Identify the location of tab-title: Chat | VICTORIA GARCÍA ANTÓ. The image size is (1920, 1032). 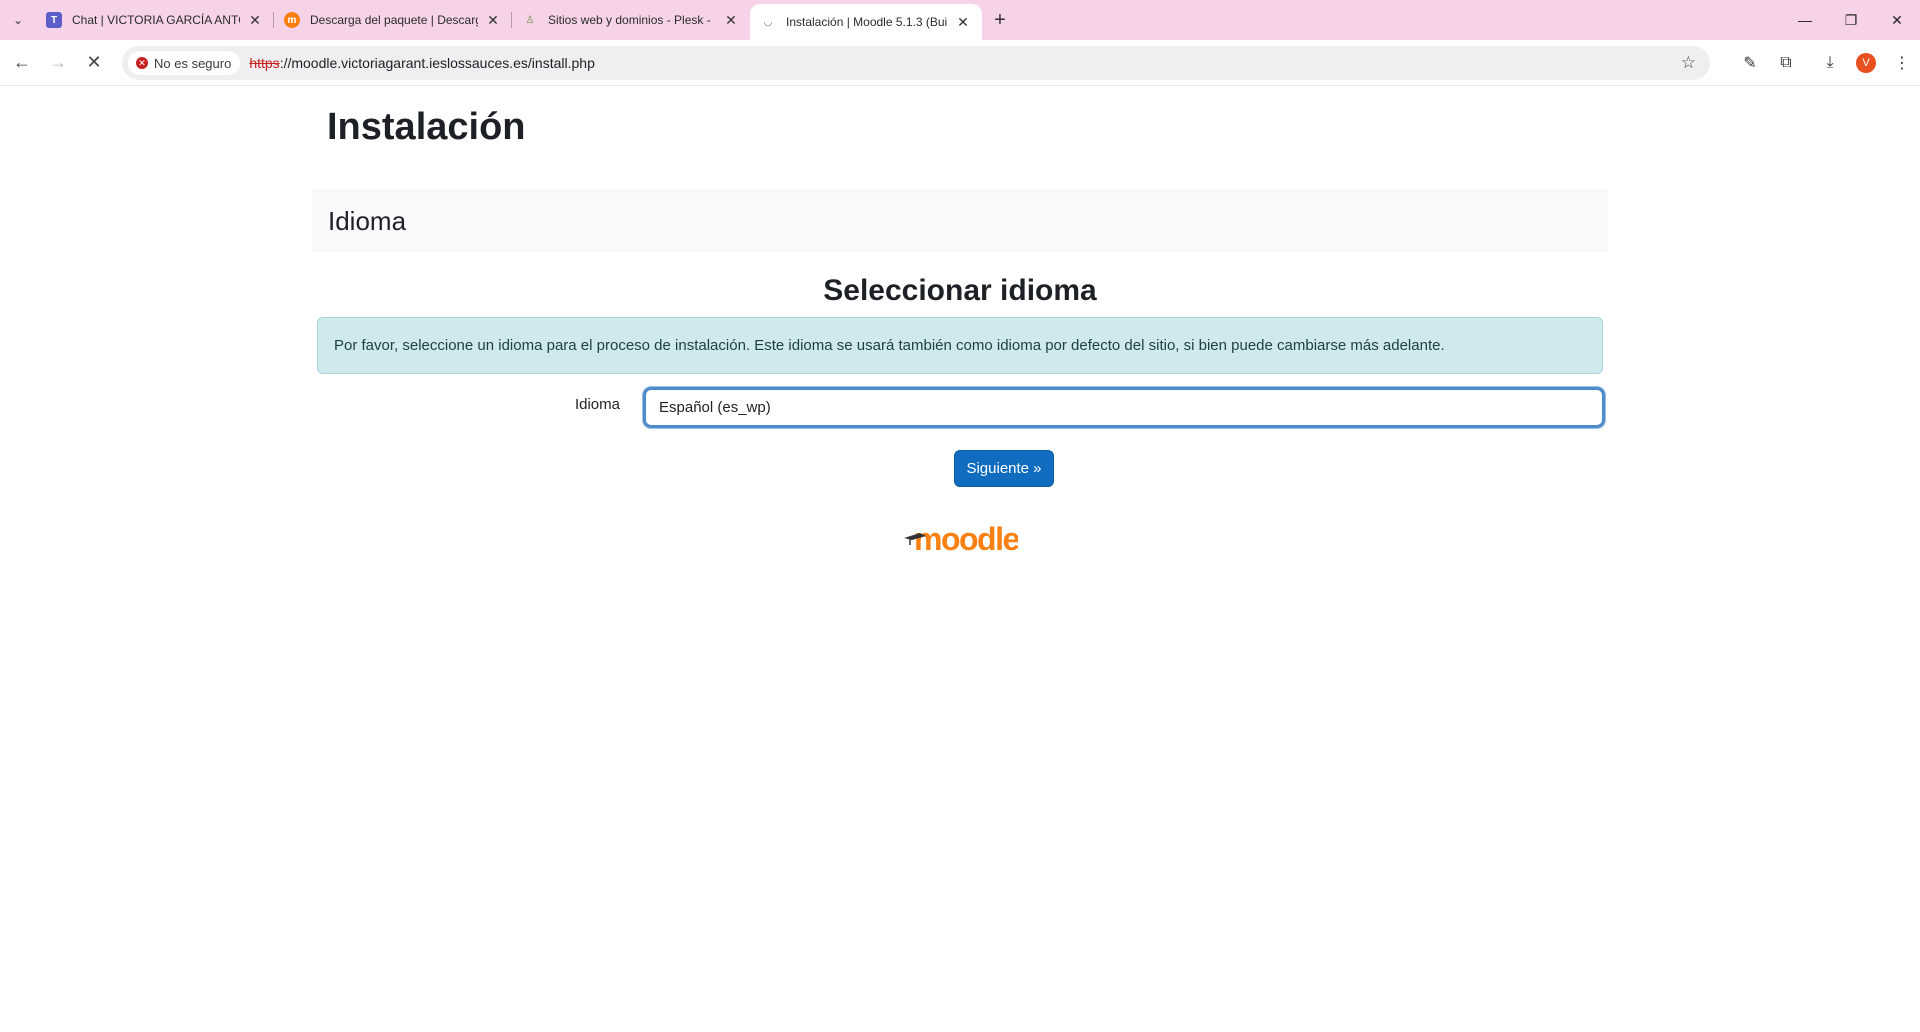
(156, 20).